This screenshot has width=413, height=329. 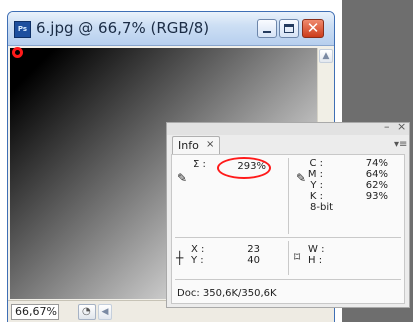 What do you see at coordinates (322, 207) in the screenshot?
I see `bit-depth-label: 8-bit` at bounding box center [322, 207].